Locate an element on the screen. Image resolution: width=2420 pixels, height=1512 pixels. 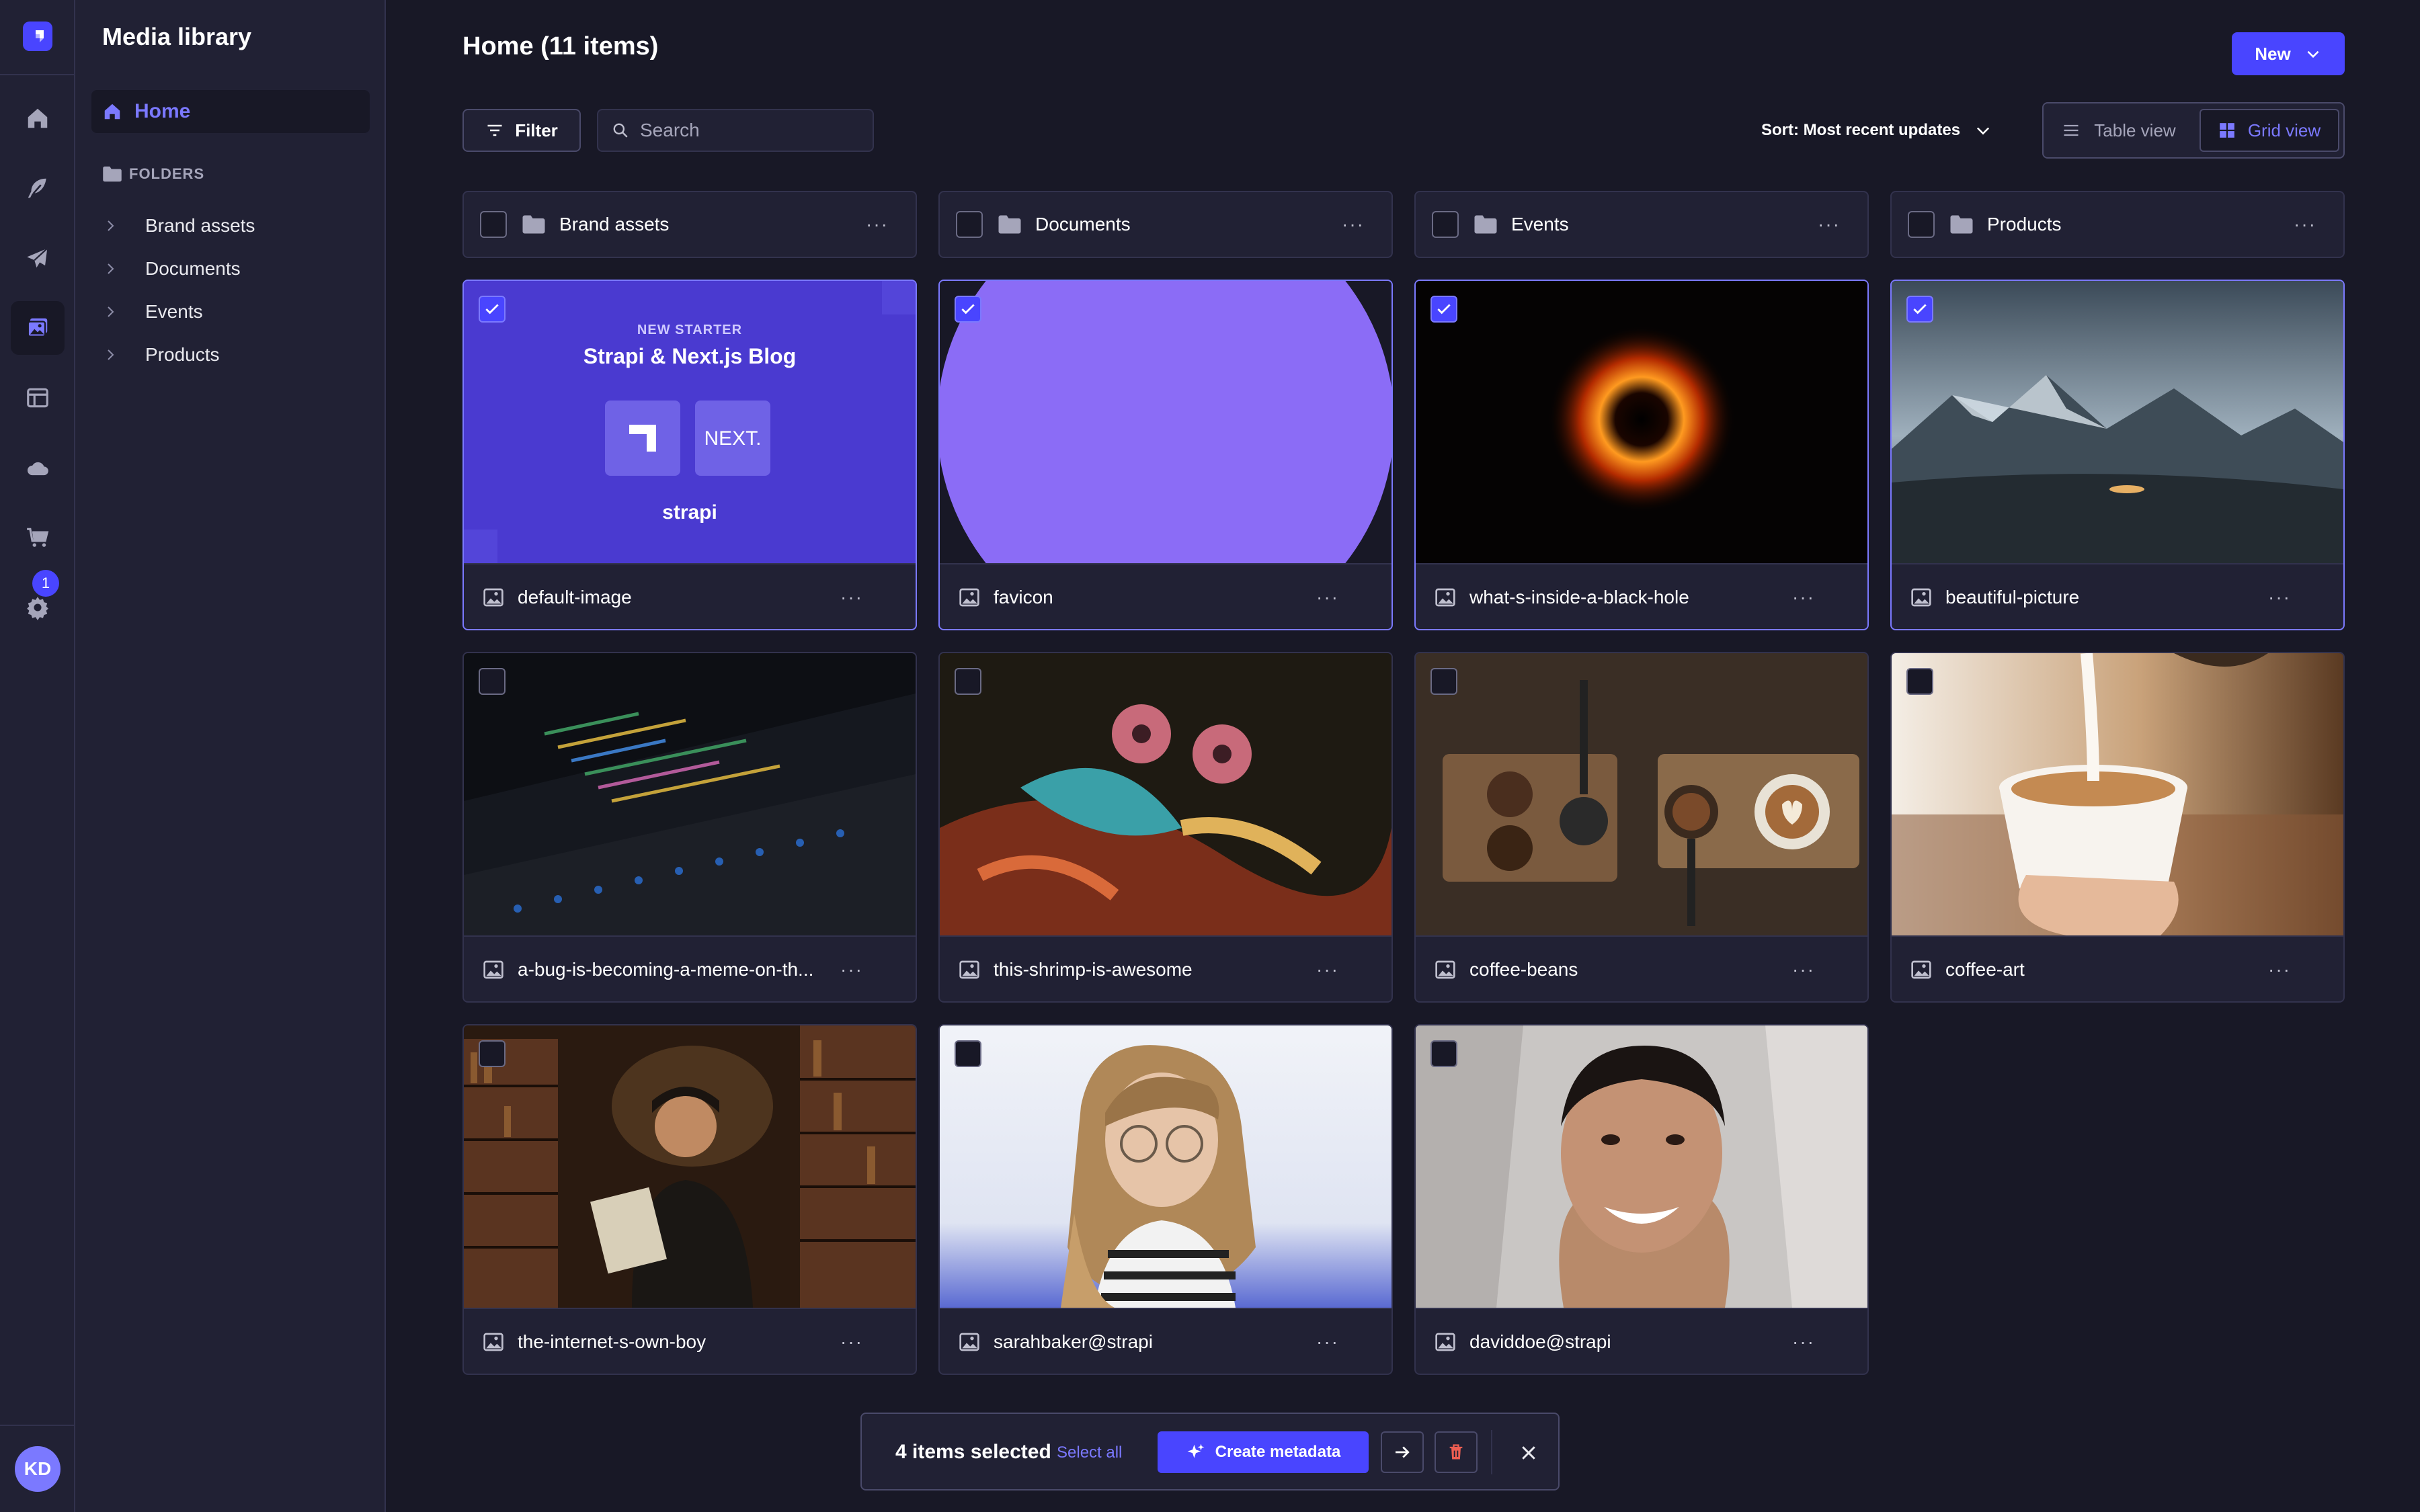
asset-name: this-shrimp-is-awesome is located at coordinates (1093, 970).